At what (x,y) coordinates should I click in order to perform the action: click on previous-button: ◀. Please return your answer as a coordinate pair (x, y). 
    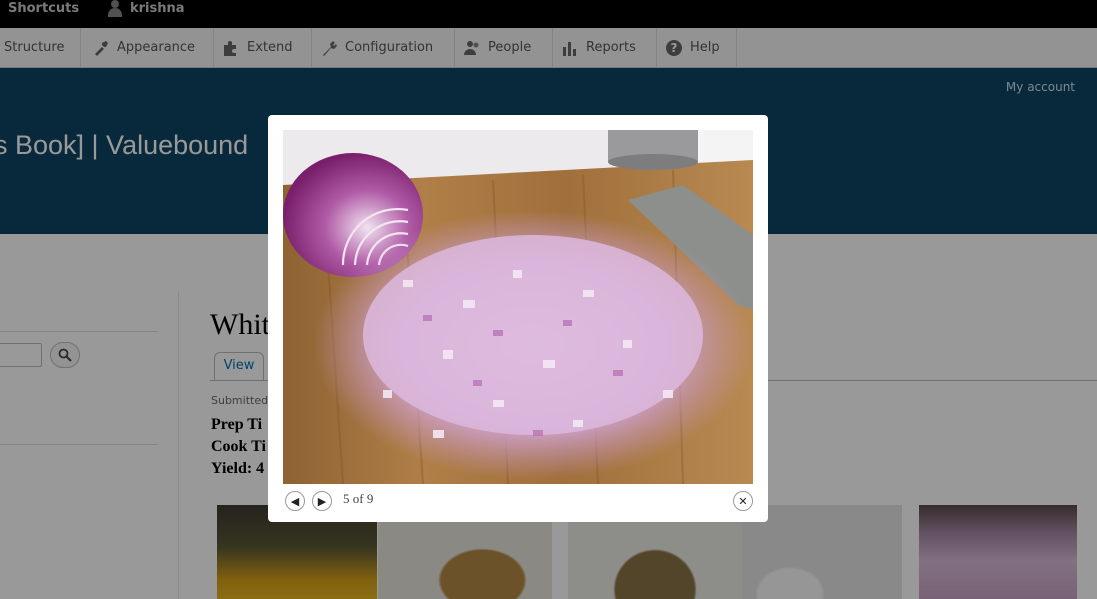
    Looking at the image, I should click on (295, 501).